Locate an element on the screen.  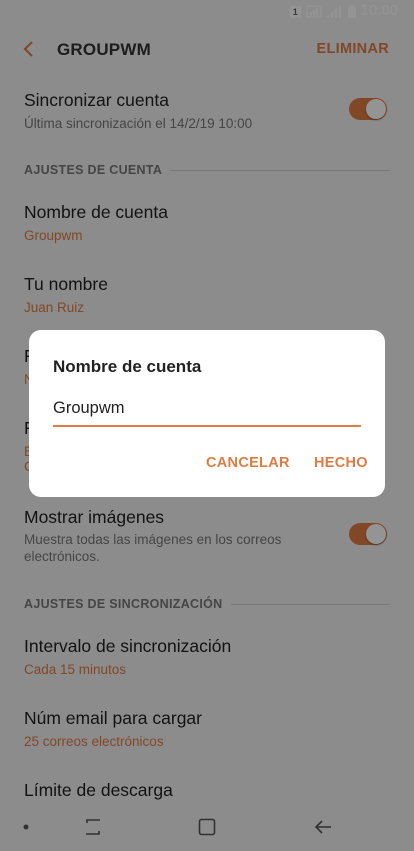
cancel-button: CANCELAR is located at coordinates (248, 463).